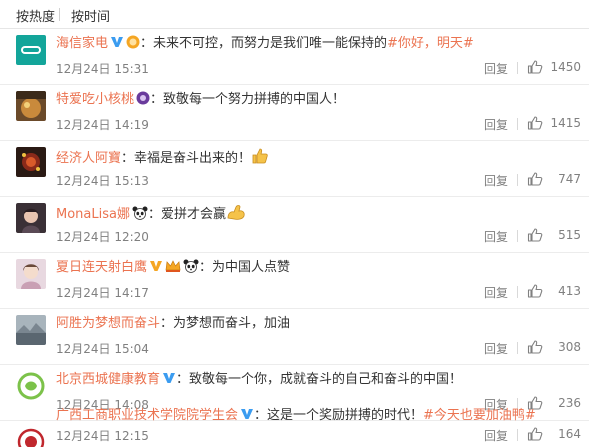  What do you see at coordinates (133, 42) in the screenshot?
I see `vip-gold-icon` at bounding box center [133, 42].